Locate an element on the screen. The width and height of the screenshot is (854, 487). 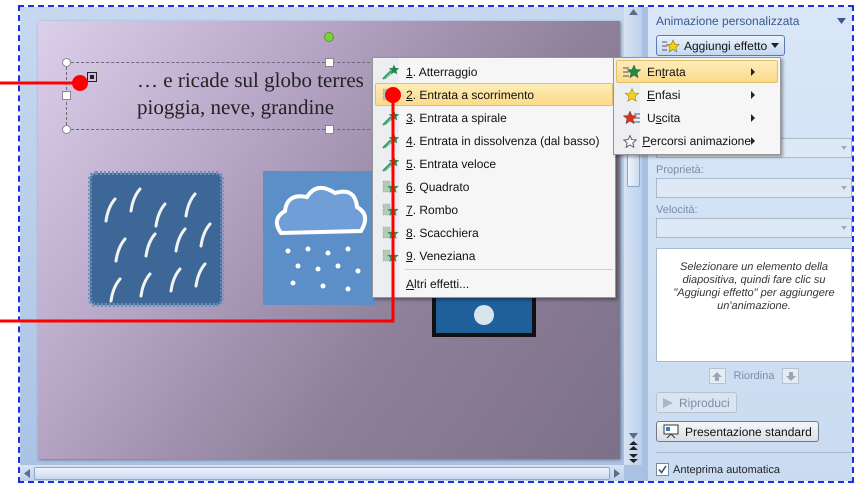
slide-text: pioggia, neve, grandine is located at coordinates (235, 107).